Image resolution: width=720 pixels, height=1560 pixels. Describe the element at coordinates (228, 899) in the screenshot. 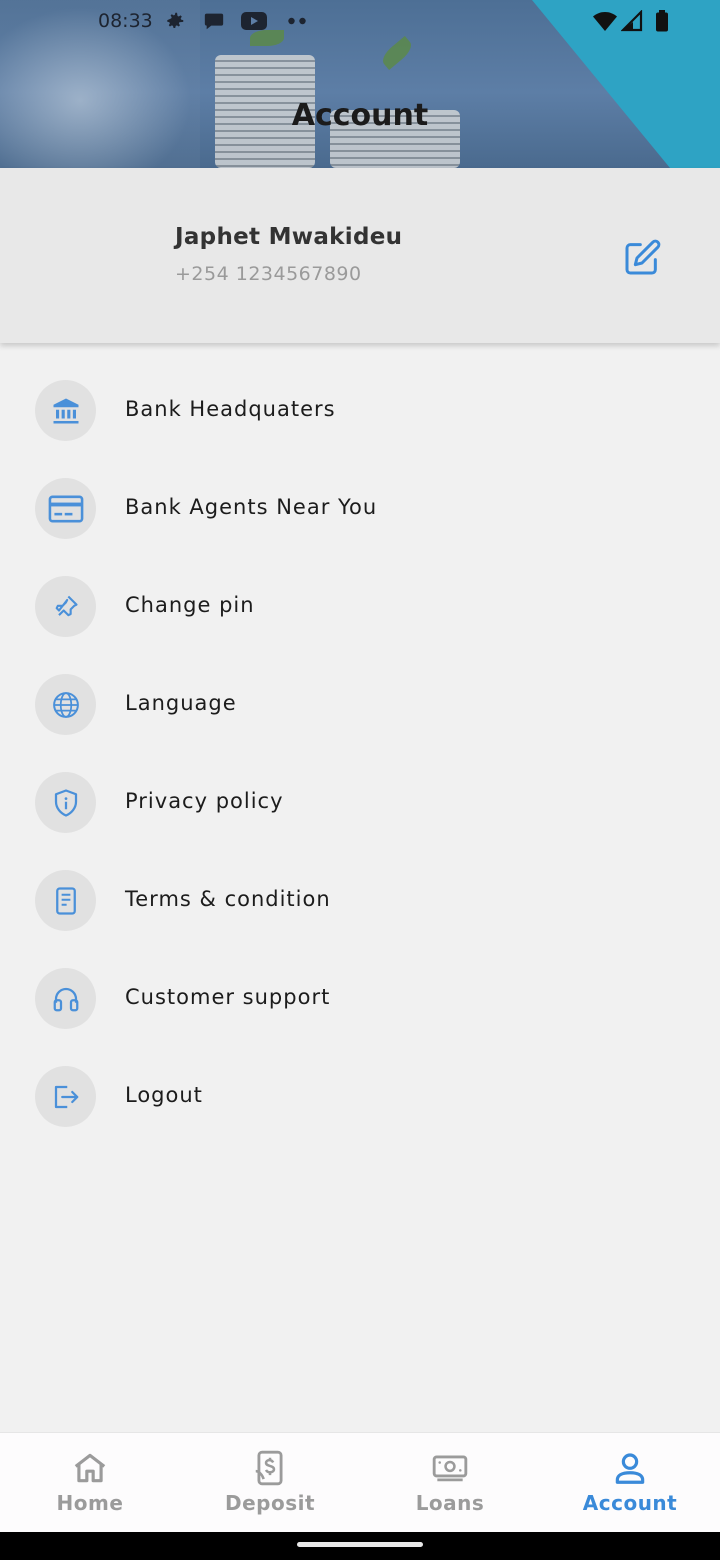

I see `menu-label: Terms & condition` at that location.